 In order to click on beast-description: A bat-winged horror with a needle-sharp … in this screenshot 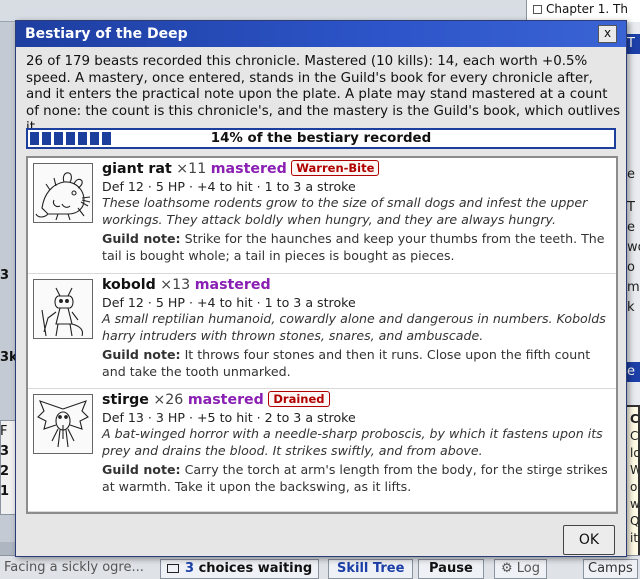, I will do `click(352, 442)`.